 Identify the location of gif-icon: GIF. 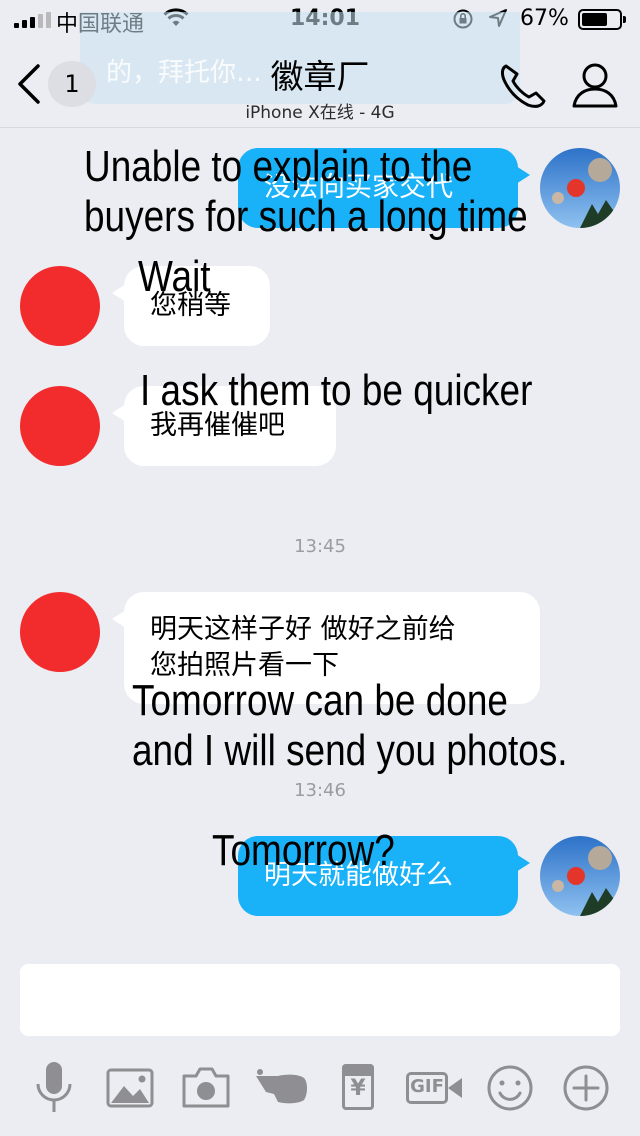
(434, 1088).